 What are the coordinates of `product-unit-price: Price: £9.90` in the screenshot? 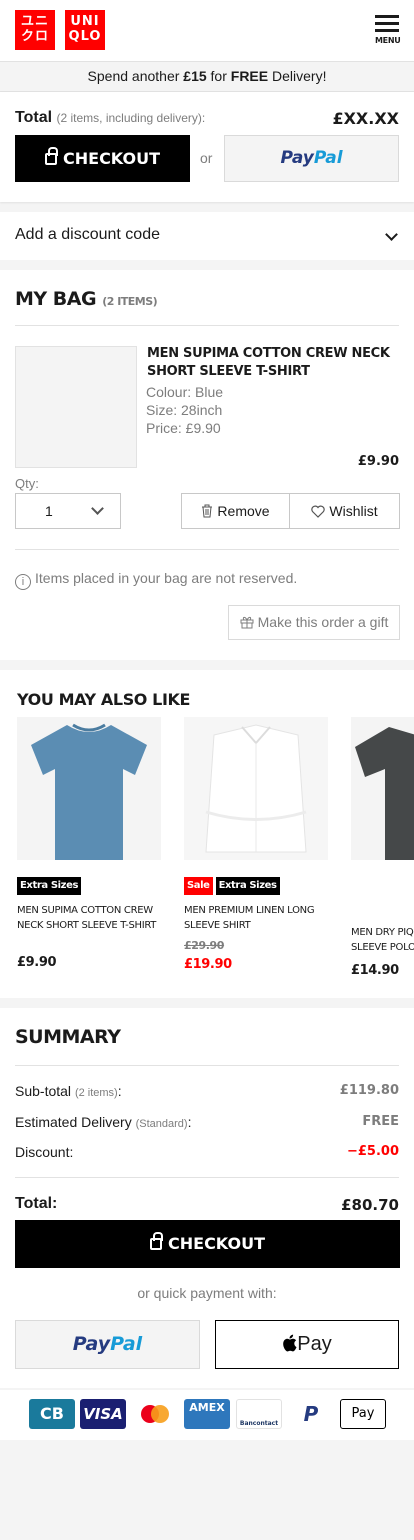 It's located at (183, 428).